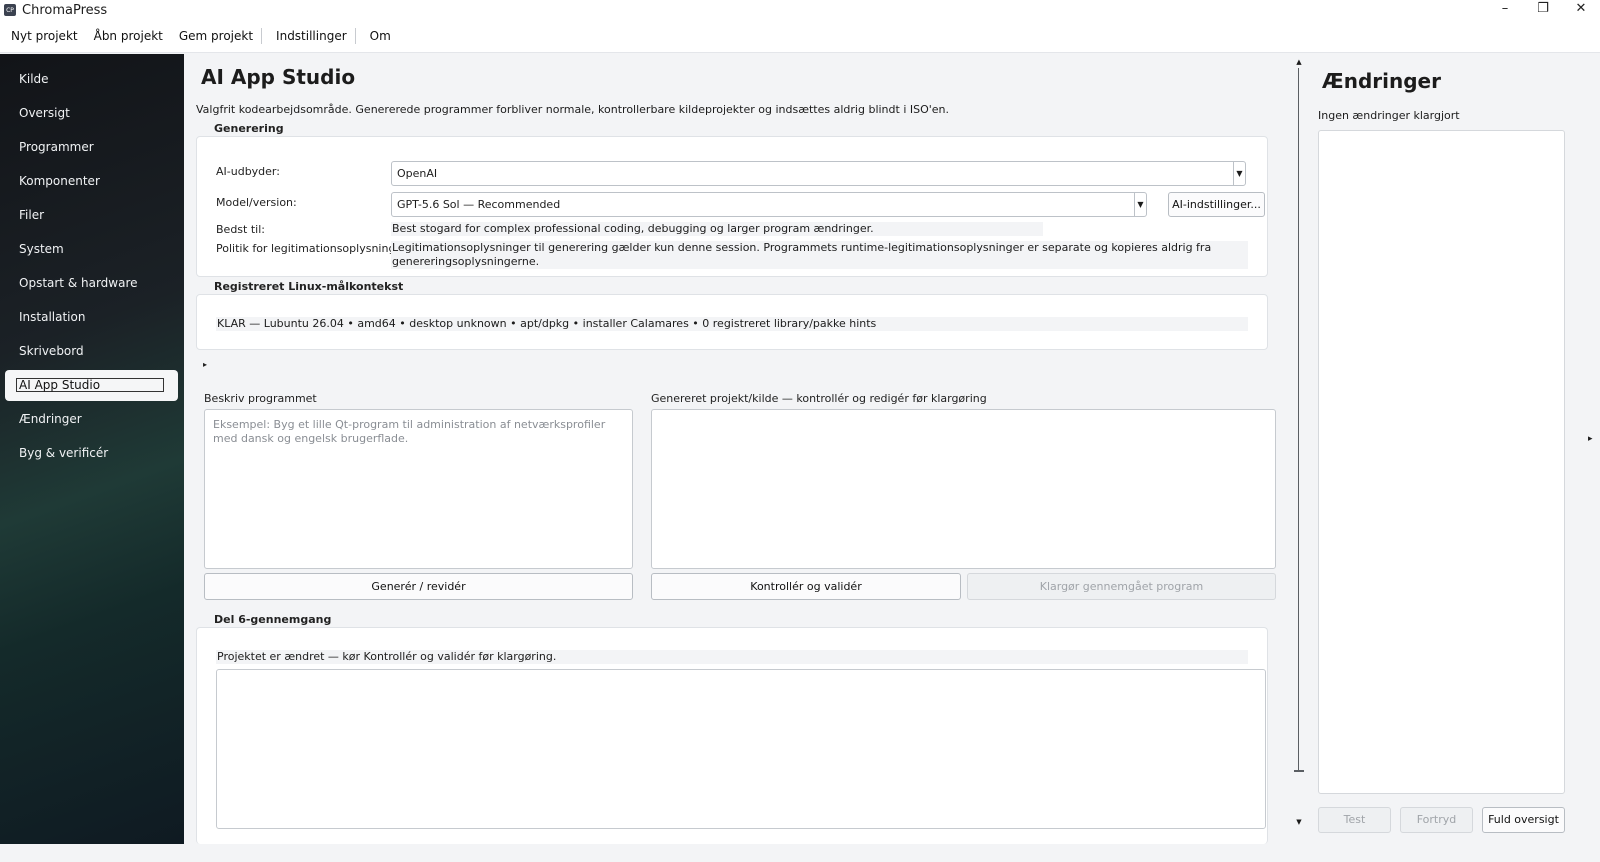 This screenshot has width=1600, height=862. What do you see at coordinates (1441, 462) in the screenshot?
I see `changes-list` at bounding box center [1441, 462].